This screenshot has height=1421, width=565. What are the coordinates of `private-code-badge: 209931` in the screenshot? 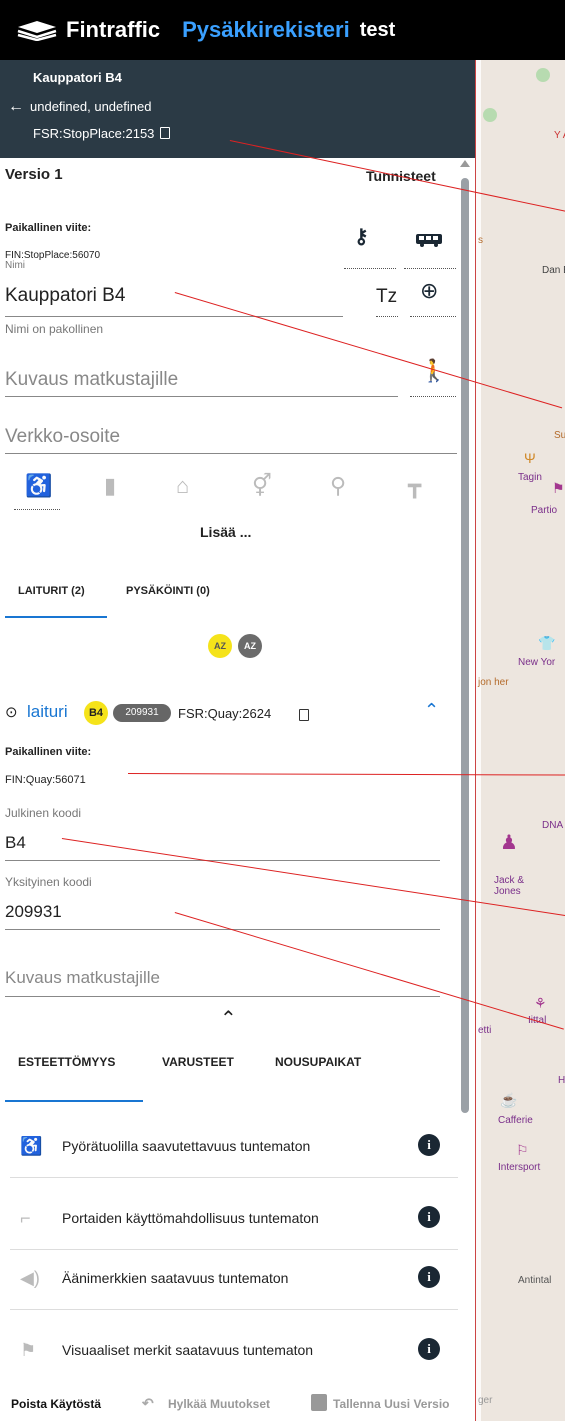 It's located at (142, 713).